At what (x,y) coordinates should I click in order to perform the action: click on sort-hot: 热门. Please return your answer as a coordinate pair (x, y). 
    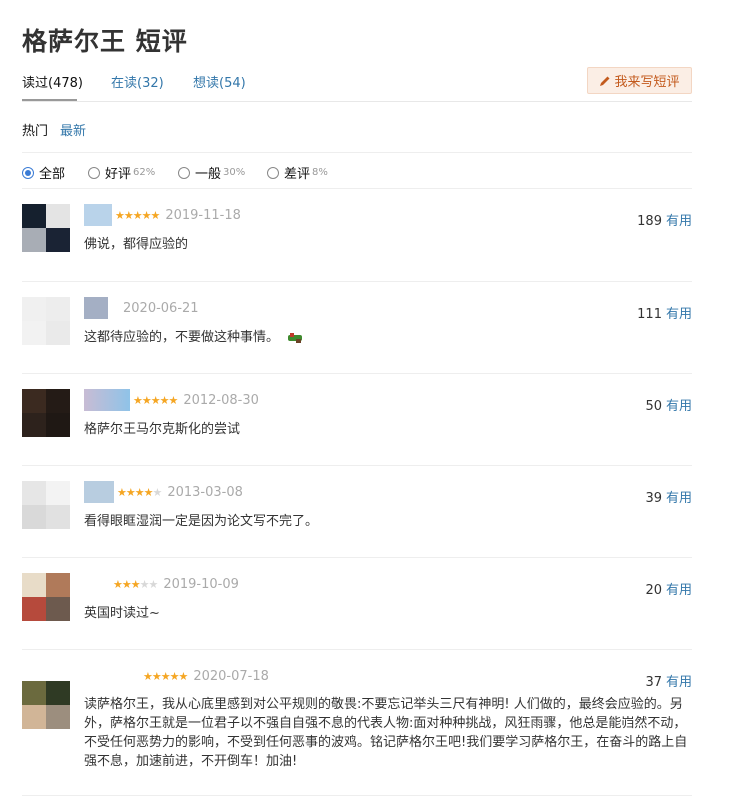
    Looking at the image, I should click on (35, 129).